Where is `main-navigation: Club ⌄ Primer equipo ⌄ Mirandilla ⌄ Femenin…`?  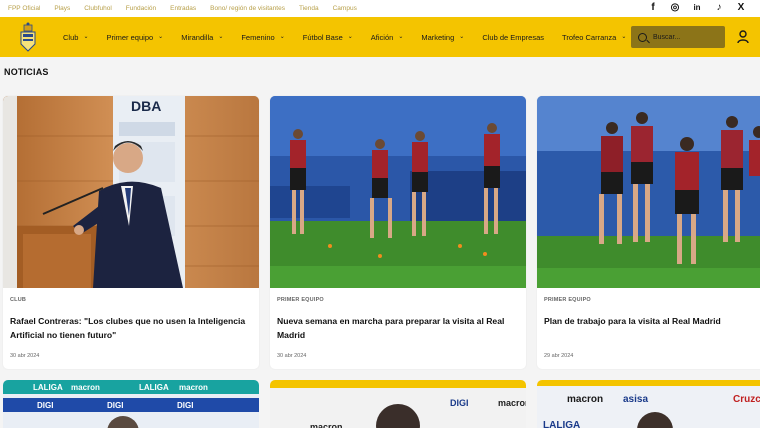
main-navigation: Club ⌄ Primer equipo ⌄ Mirandilla ⌄ Femenin… is located at coordinates (380, 37).